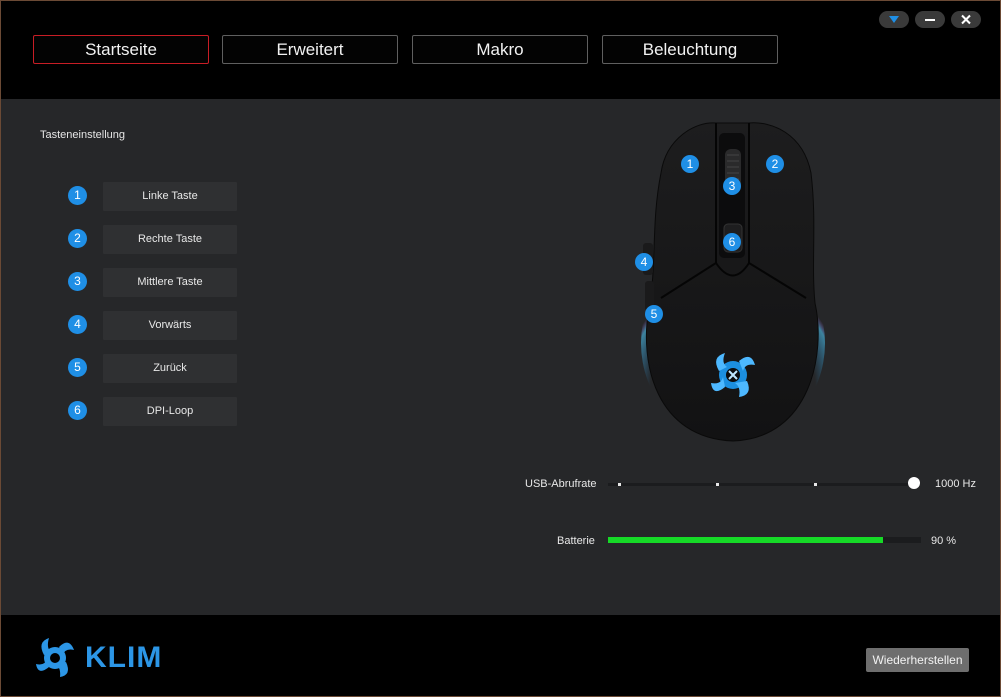 This screenshot has height=697, width=1001. What do you see at coordinates (732, 186) in the screenshot?
I see `mouse-marker-3: 3` at bounding box center [732, 186].